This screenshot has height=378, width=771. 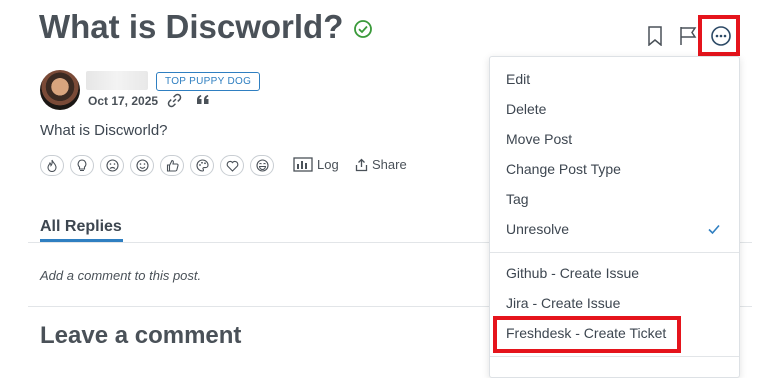 I want to click on share-icon, so click(x=361, y=164).